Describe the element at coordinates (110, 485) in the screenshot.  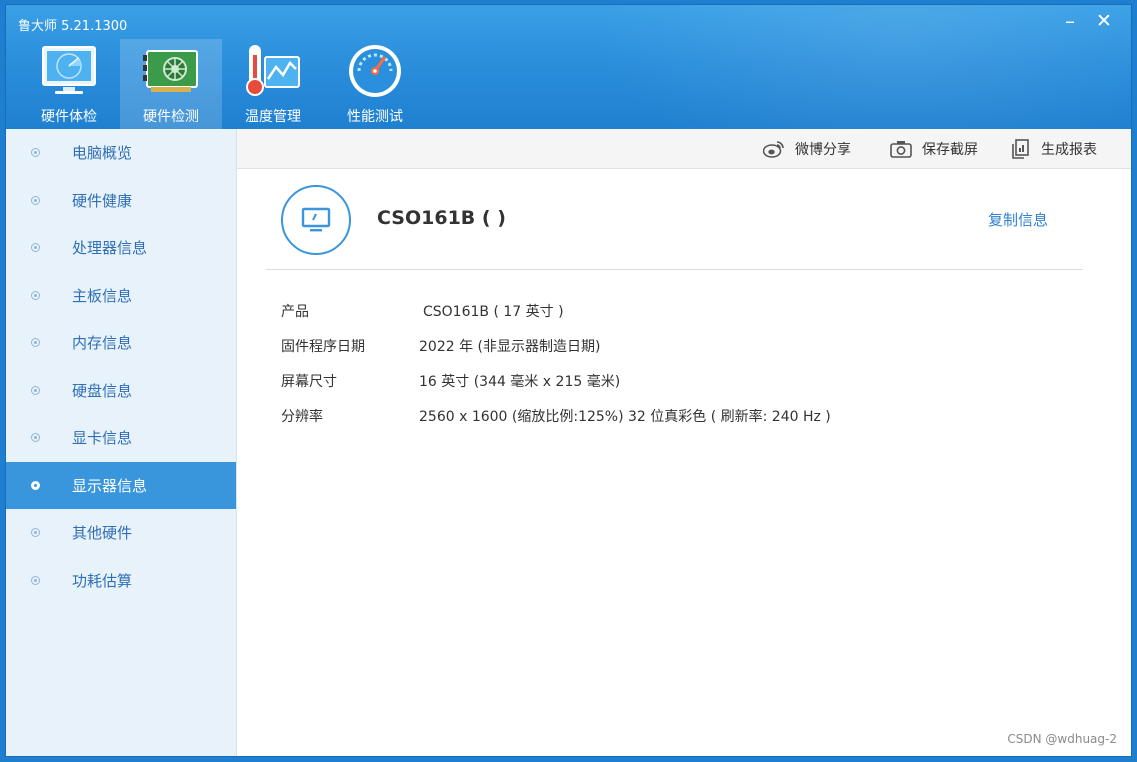
I see `sidebar-item-label: 显示器信息` at that location.